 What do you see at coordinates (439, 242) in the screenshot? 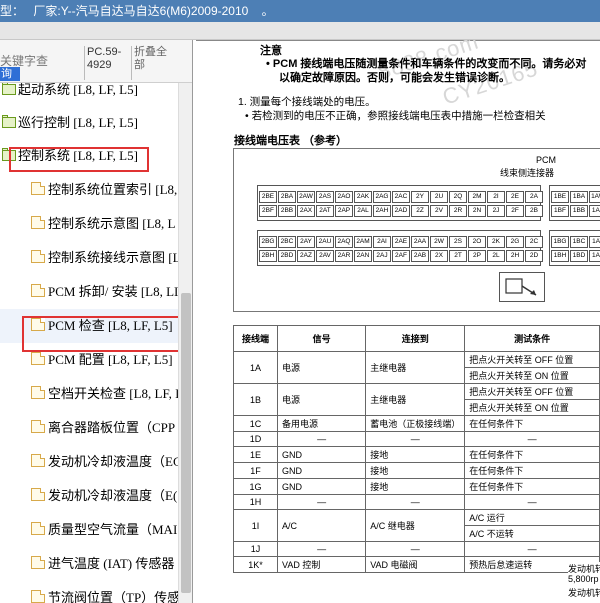
I see `connector-pin: 2W` at bounding box center [439, 242].